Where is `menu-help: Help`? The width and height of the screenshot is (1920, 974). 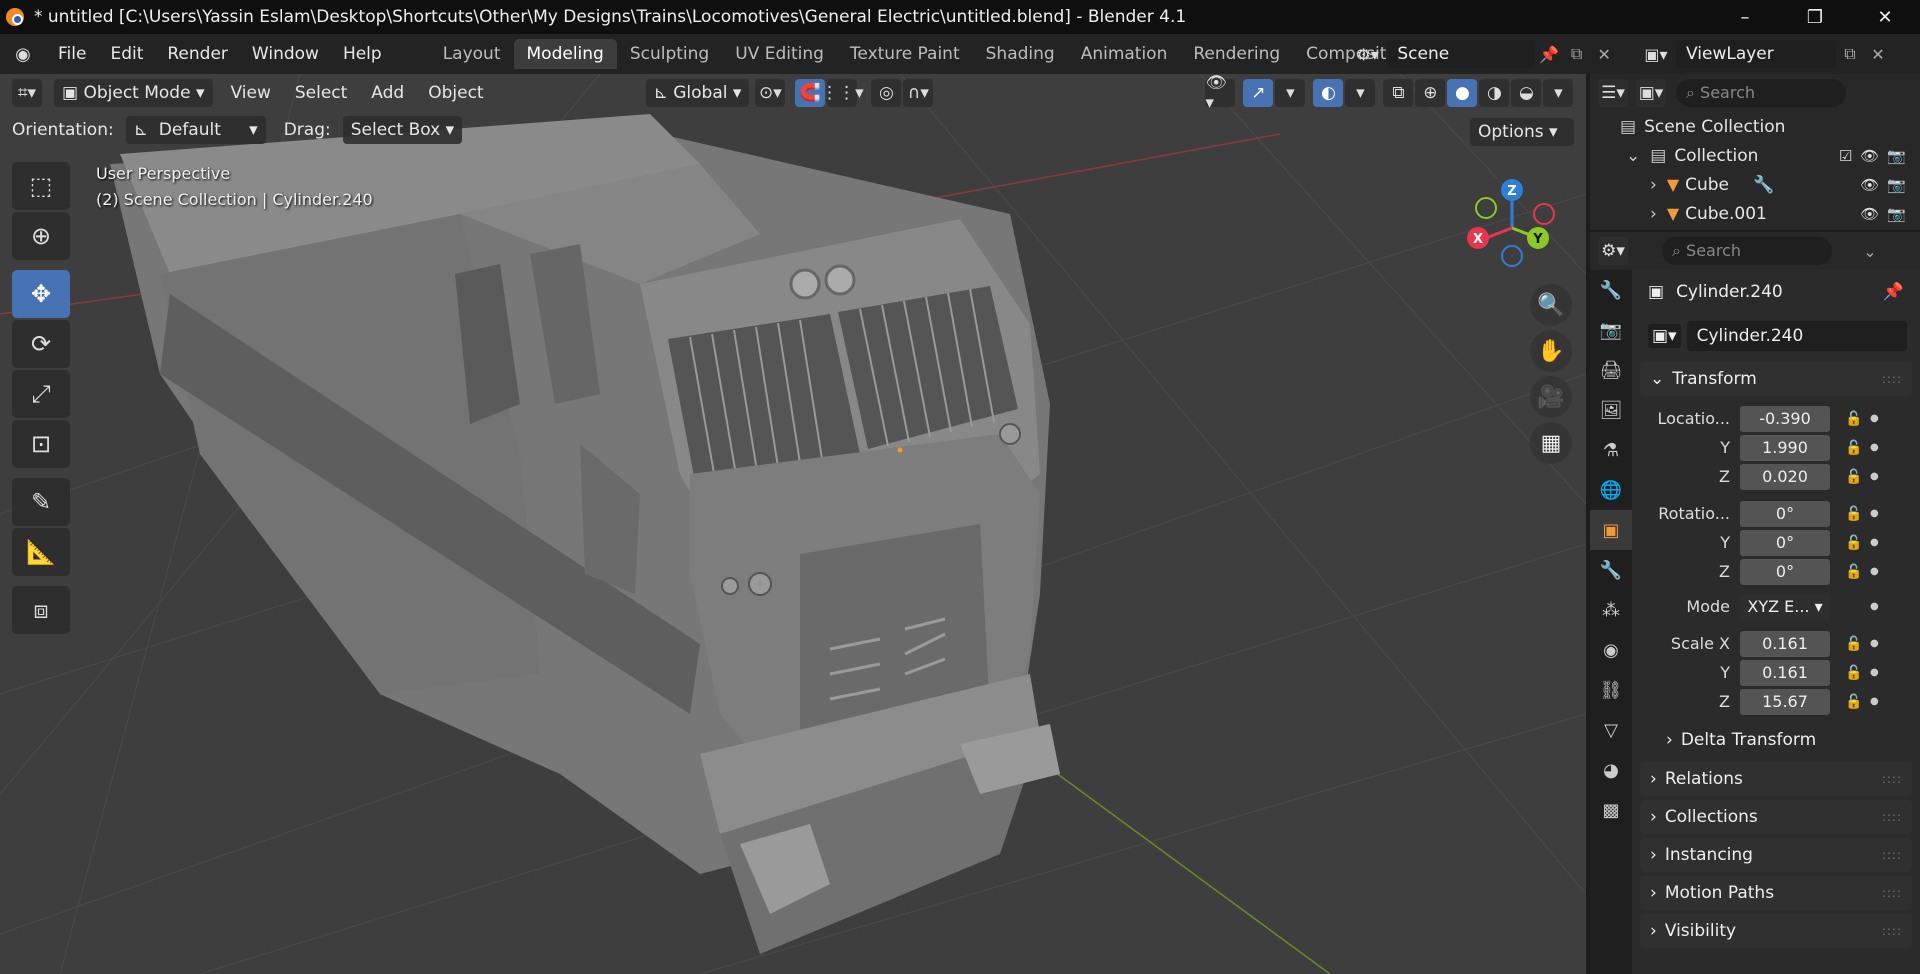
menu-help: Help is located at coordinates (362, 54).